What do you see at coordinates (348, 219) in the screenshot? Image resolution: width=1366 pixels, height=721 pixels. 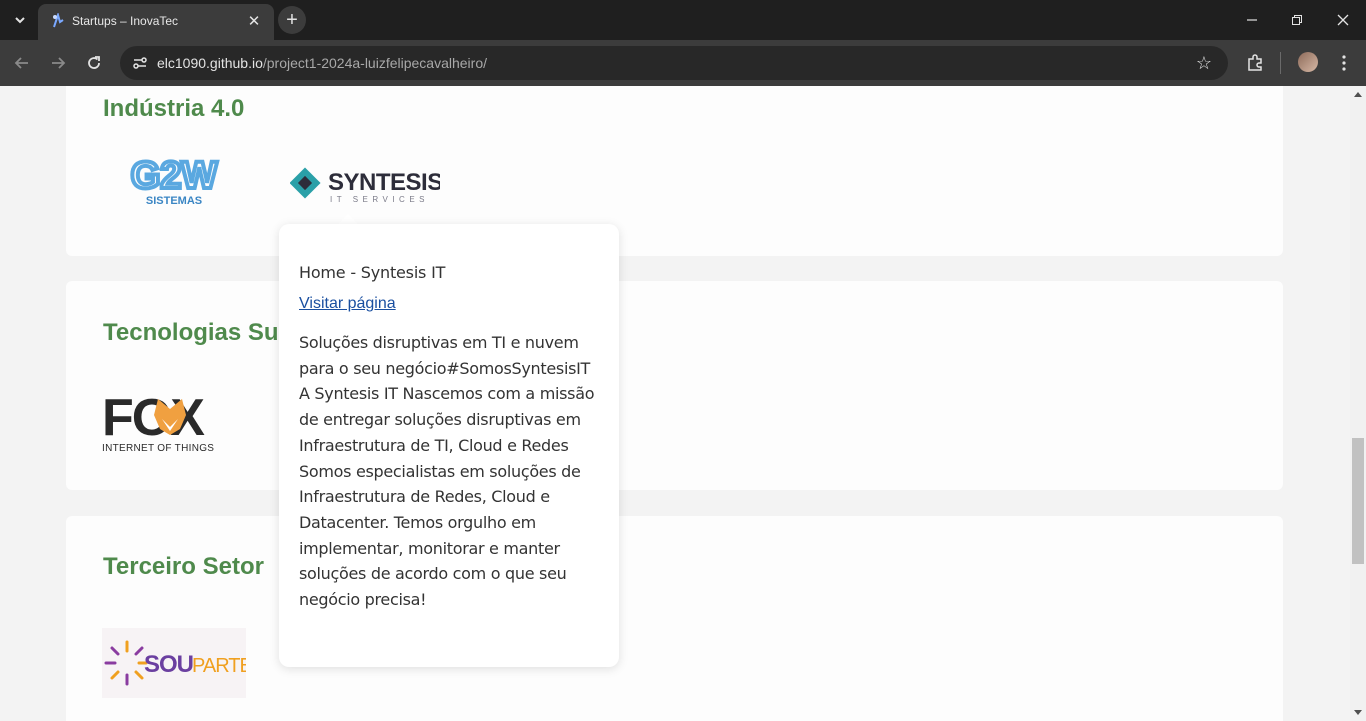 I see `popover-arrow` at bounding box center [348, 219].